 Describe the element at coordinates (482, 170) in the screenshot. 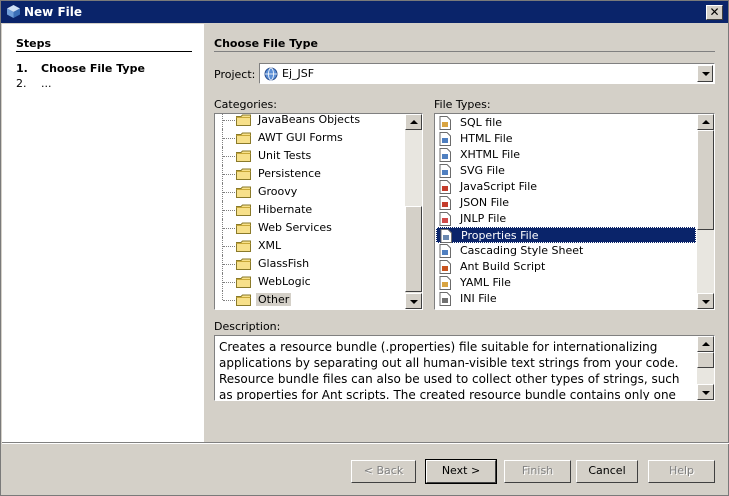

I see `file-type-label: SVG File` at that location.